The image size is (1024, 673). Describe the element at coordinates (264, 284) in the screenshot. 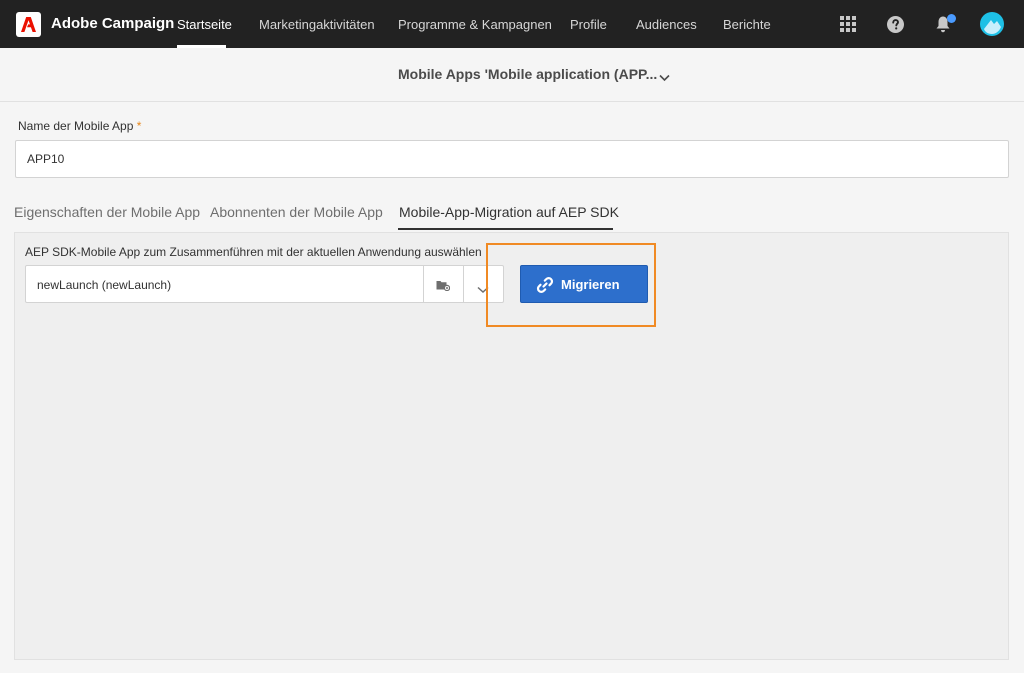

I see `aep-app-select: newLaunch (newLaunch)` at that location.